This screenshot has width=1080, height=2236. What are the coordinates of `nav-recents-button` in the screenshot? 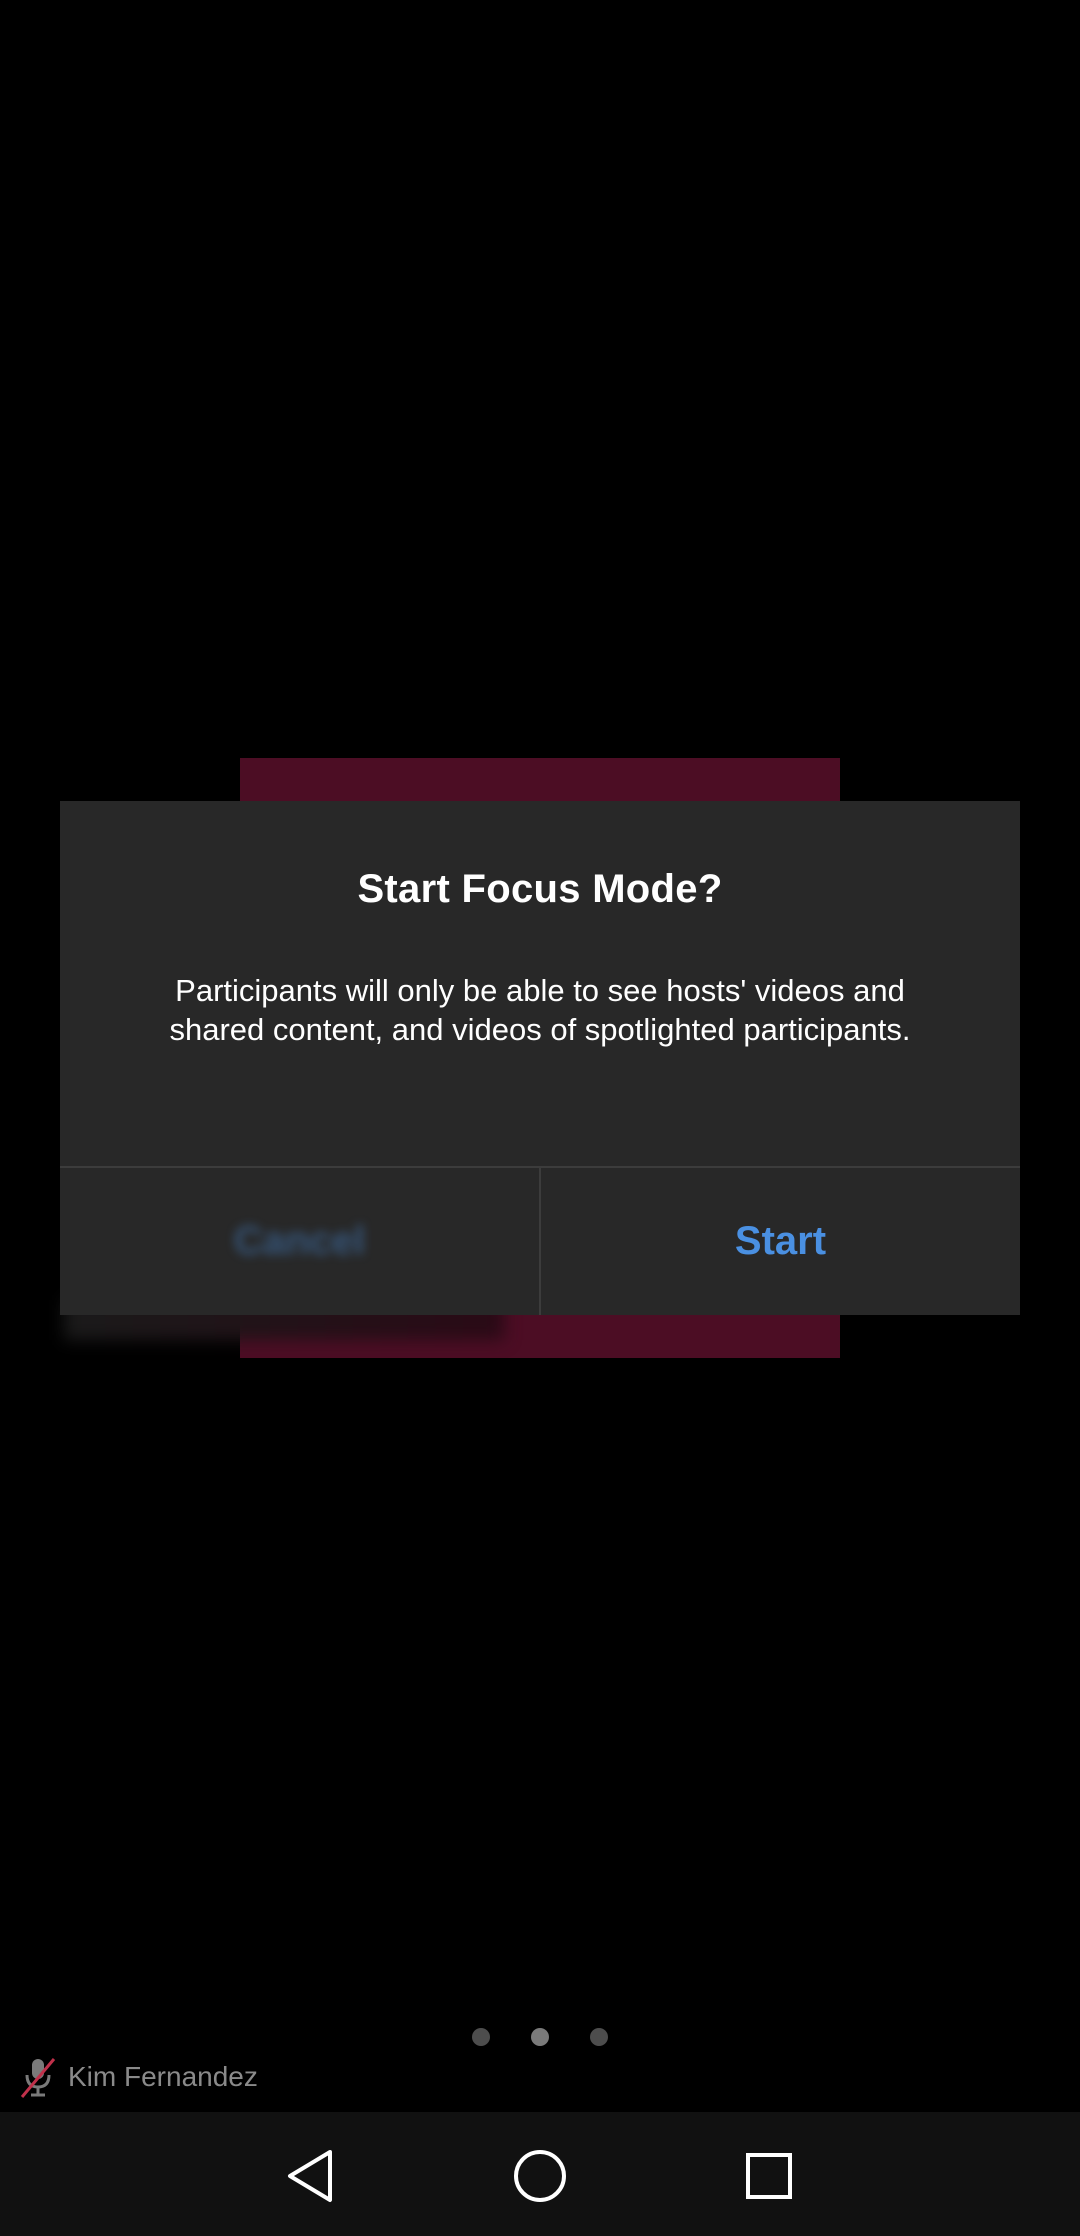 It's located at (769, 2176).